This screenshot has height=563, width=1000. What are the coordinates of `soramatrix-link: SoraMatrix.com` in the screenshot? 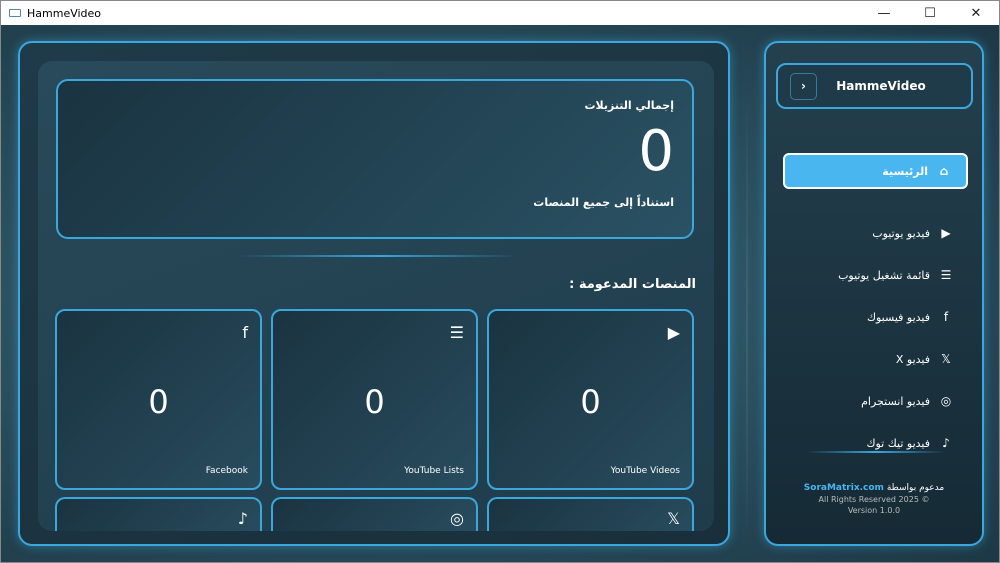 It's located at (844, 488).